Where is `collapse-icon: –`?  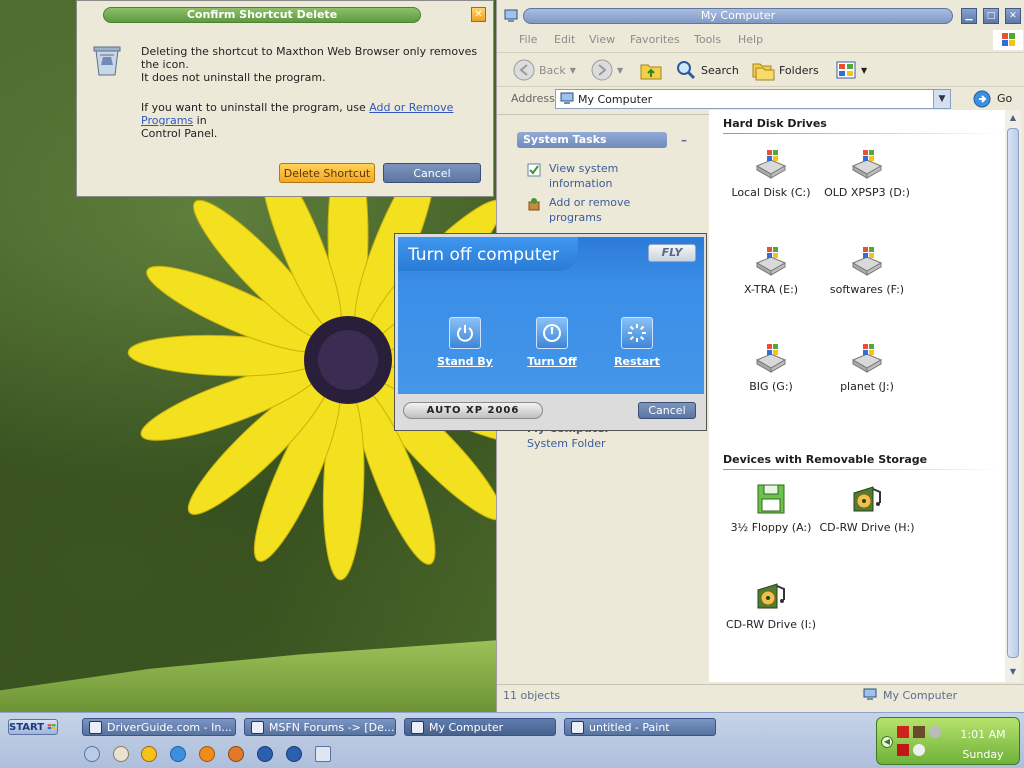 collapse-icon: – is located at coordinates (684, 140).